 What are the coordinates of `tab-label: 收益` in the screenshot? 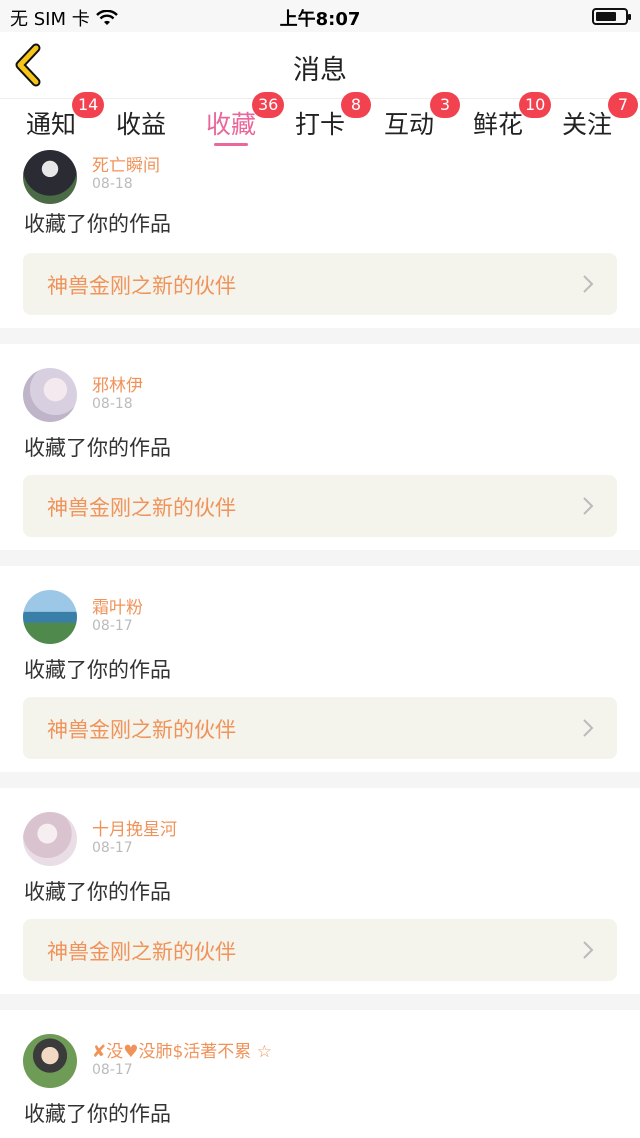 It's located at (141, 124).